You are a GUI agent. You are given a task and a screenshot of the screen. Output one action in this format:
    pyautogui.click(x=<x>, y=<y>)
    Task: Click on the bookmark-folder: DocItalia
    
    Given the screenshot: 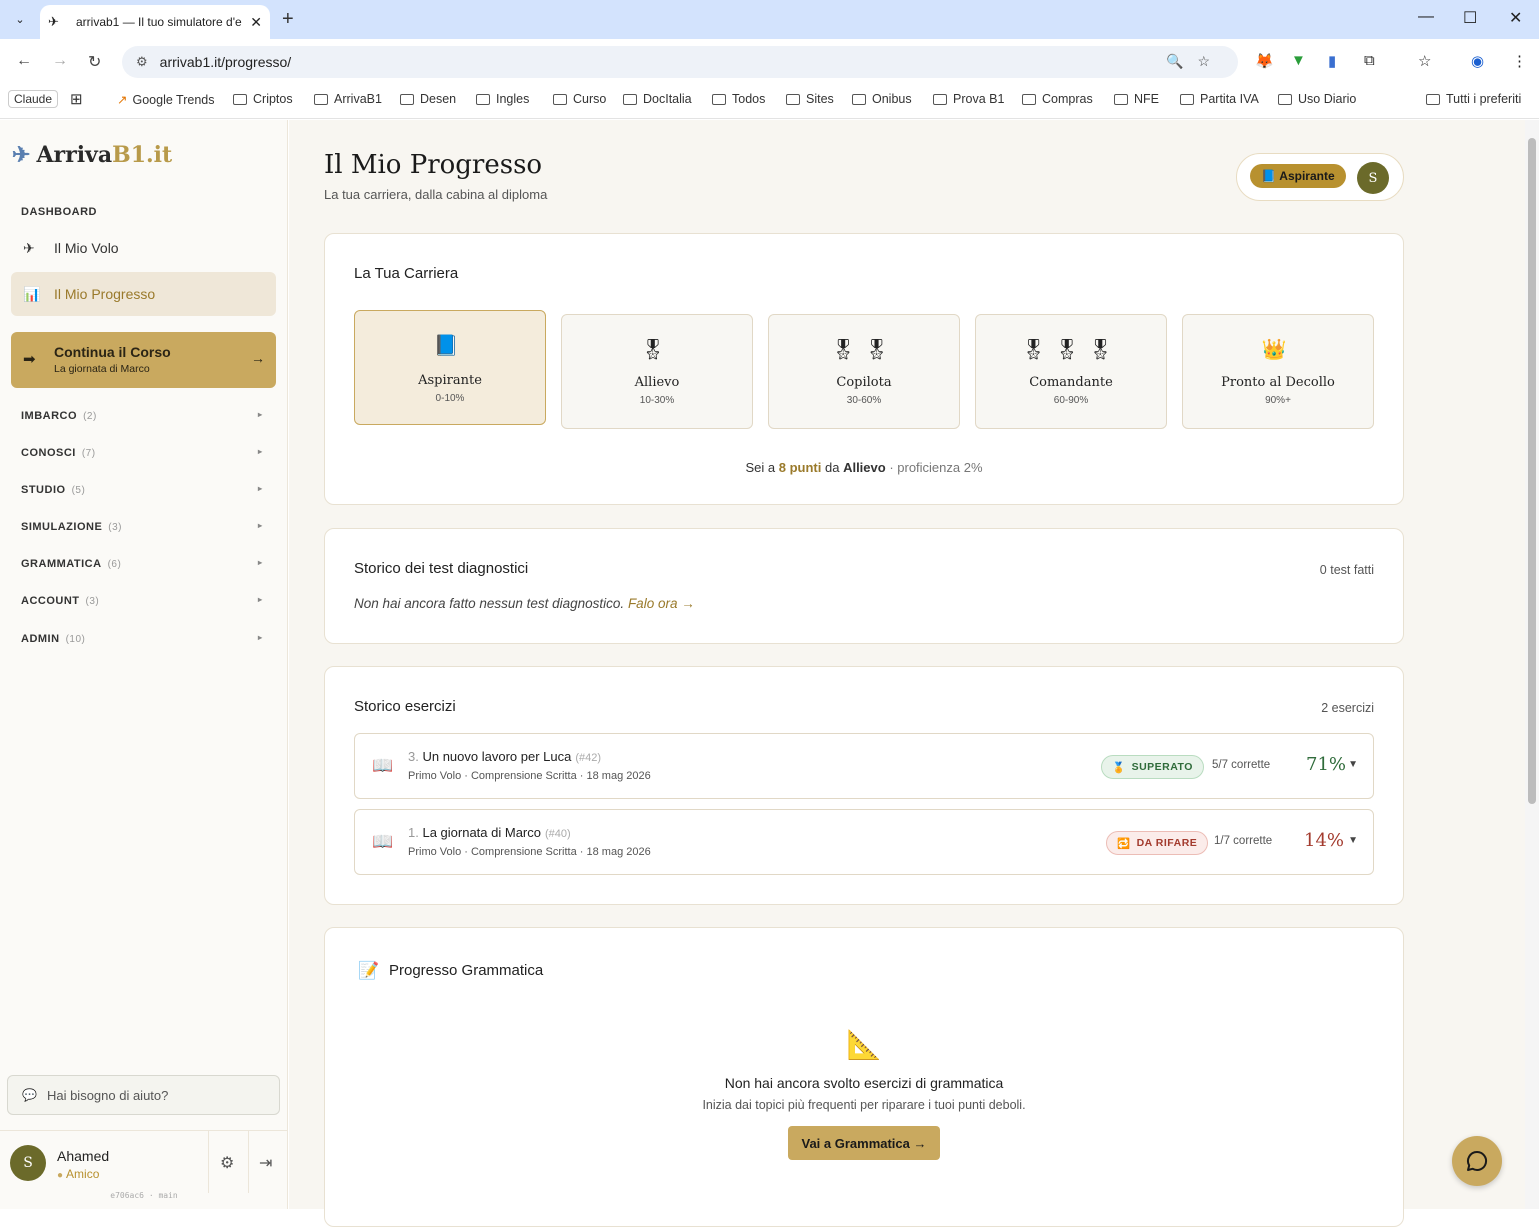 What is the action you would take?
    pyautogui.click(x=657, y=99)
    